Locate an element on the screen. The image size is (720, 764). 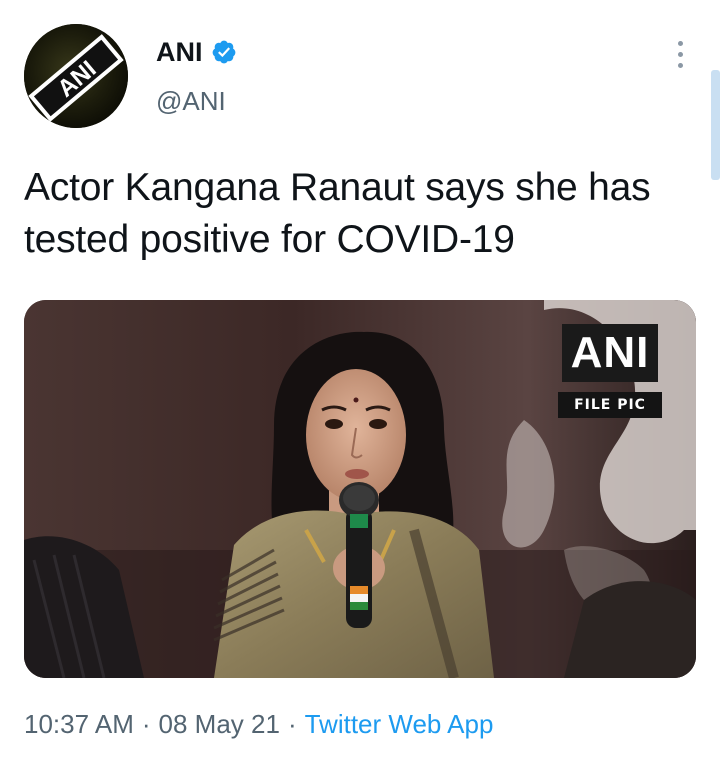
media-watermark: ANI FILE PIC is located at coordinates (599, 371).